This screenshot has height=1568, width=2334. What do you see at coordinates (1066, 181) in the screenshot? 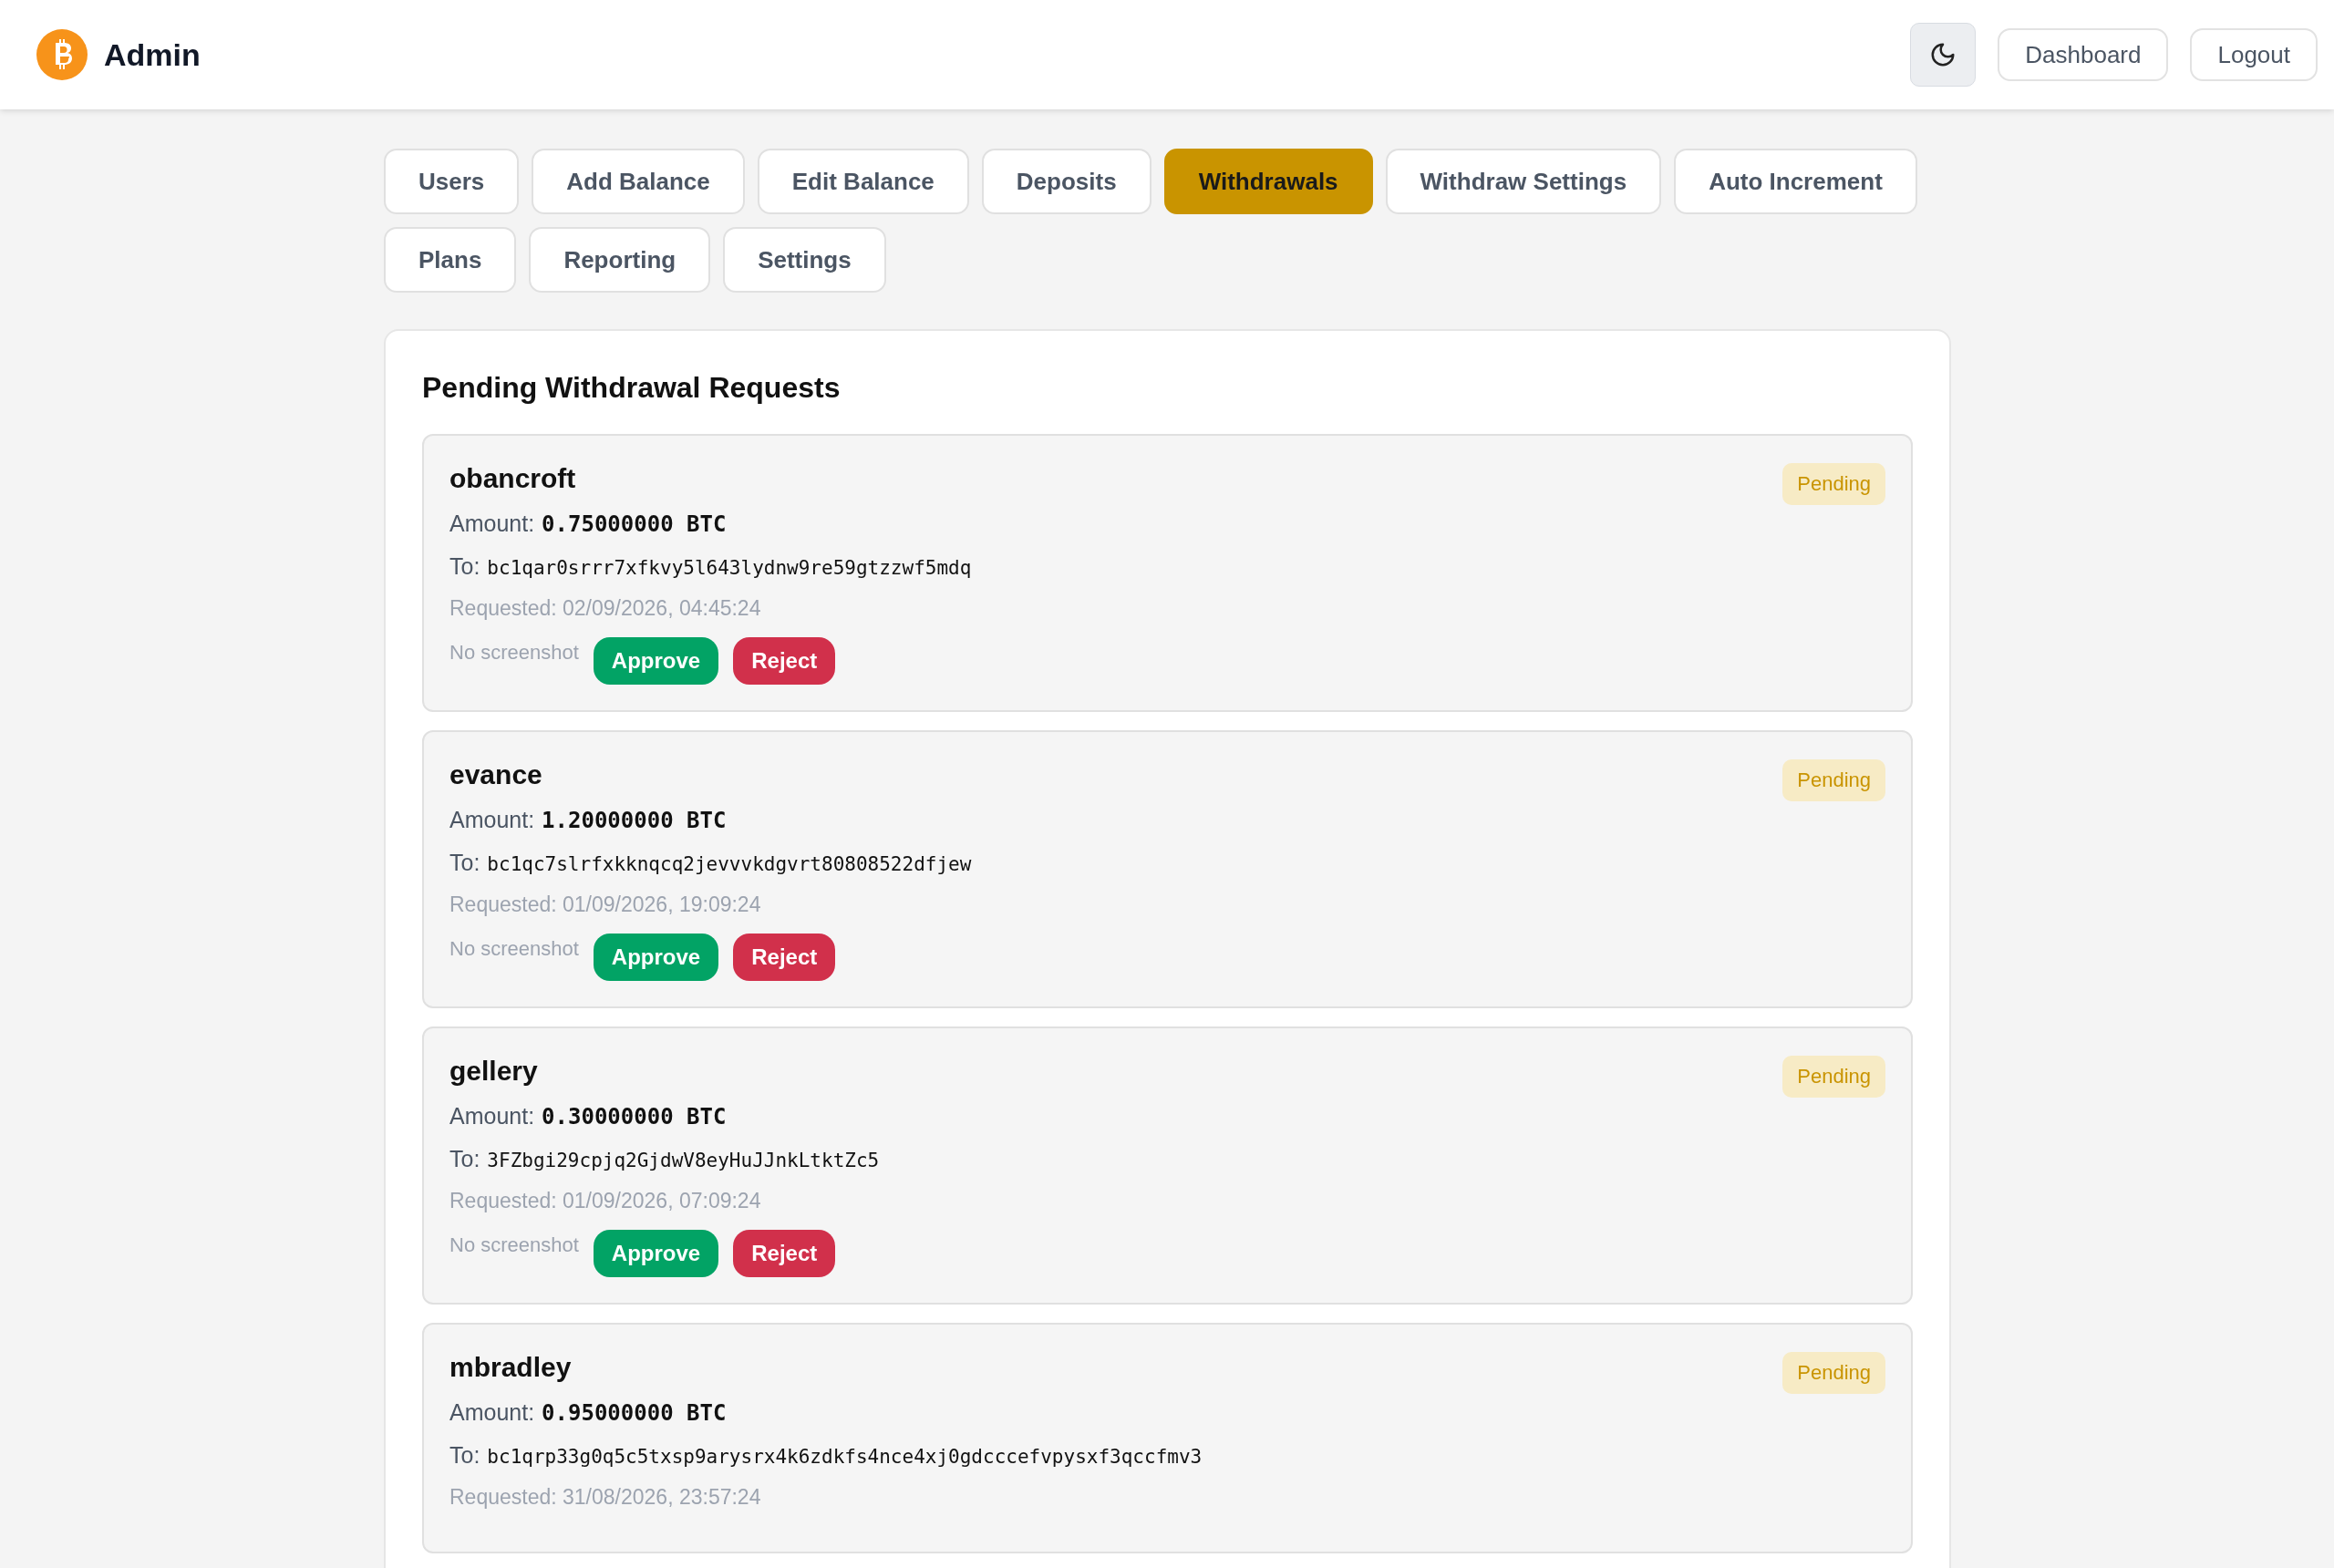
I see `nav-tab: Deposits` at bounding box center [1066, 181].